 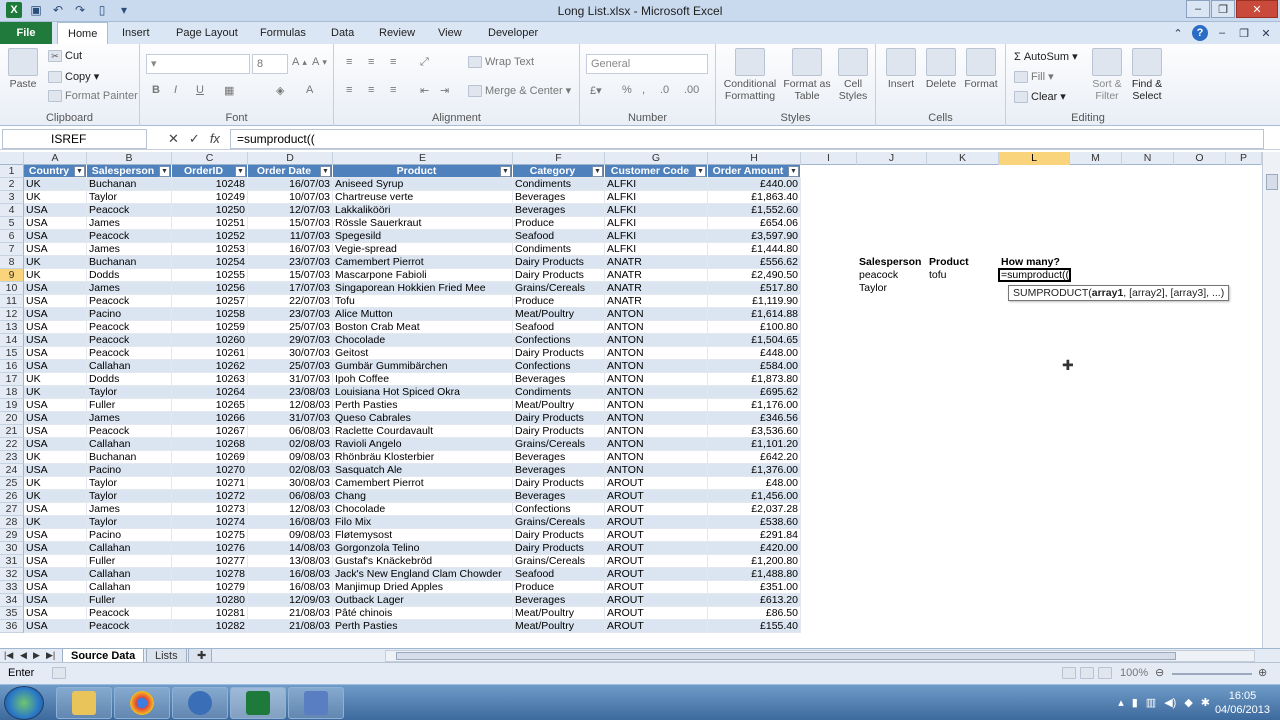 I want to click on decrease-decimal-icon: .00, so click(x=691, y=90).